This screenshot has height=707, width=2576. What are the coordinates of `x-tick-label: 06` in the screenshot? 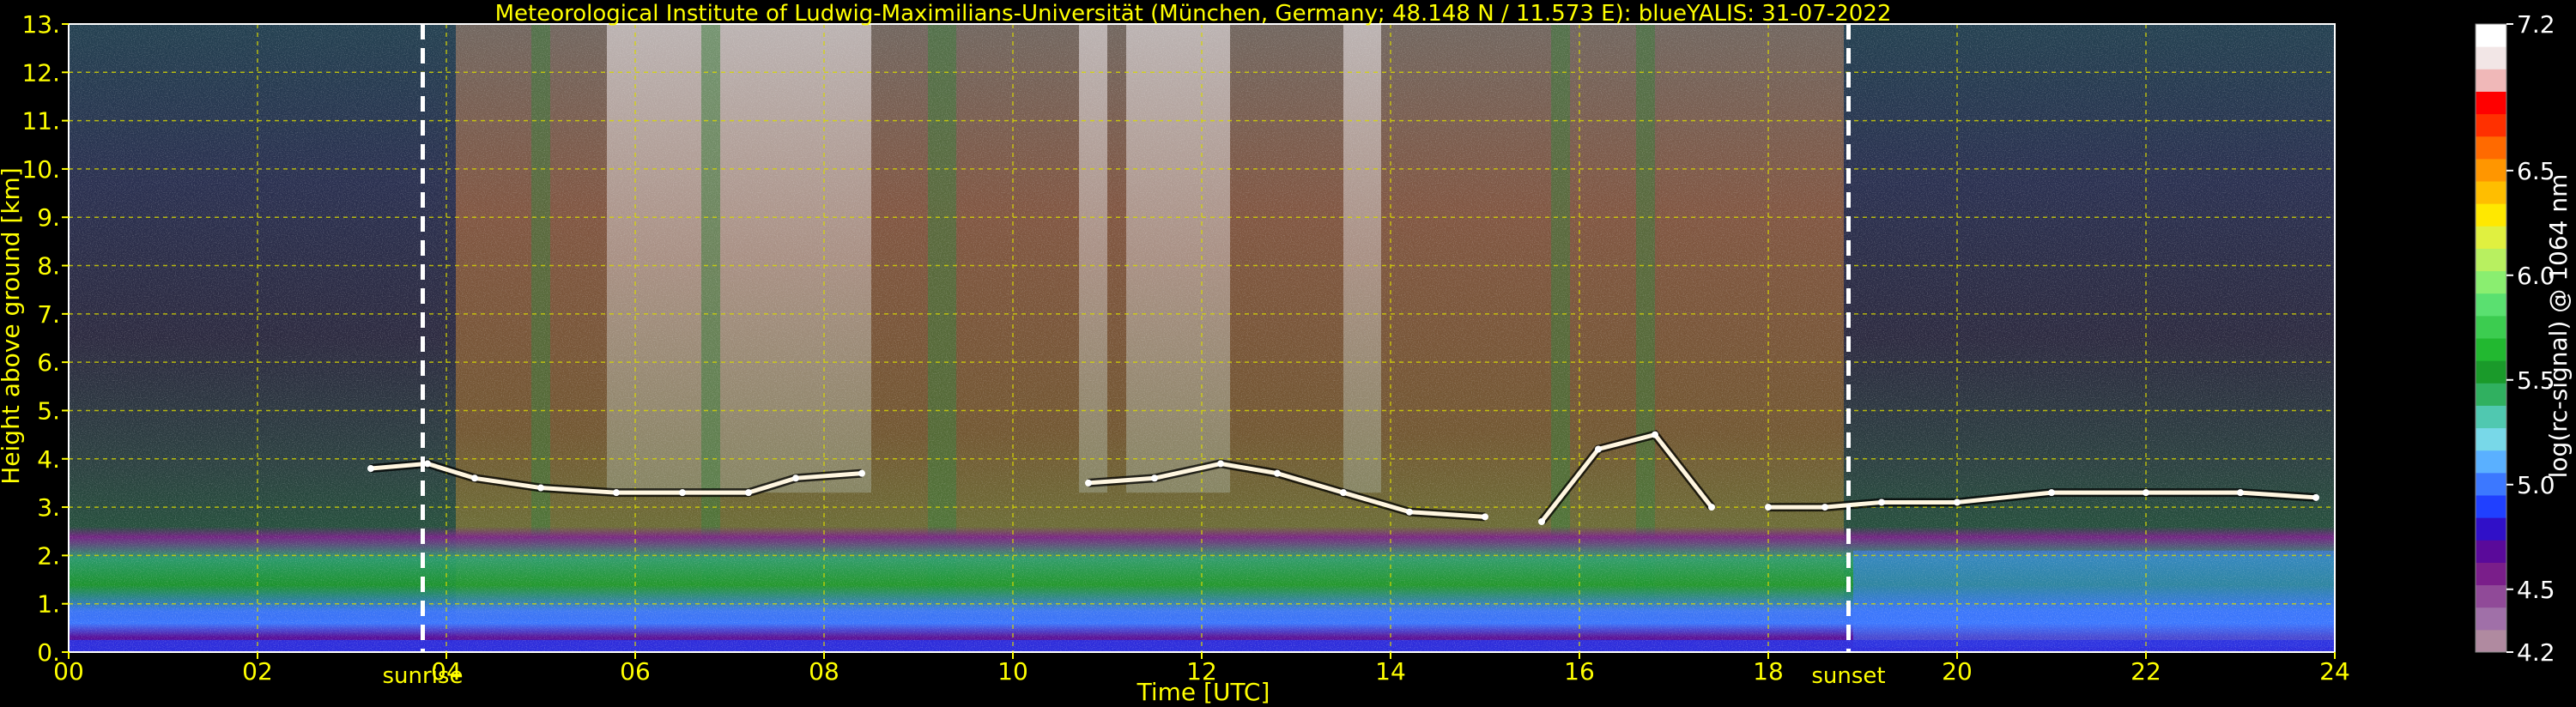 It's located at (635, 671).